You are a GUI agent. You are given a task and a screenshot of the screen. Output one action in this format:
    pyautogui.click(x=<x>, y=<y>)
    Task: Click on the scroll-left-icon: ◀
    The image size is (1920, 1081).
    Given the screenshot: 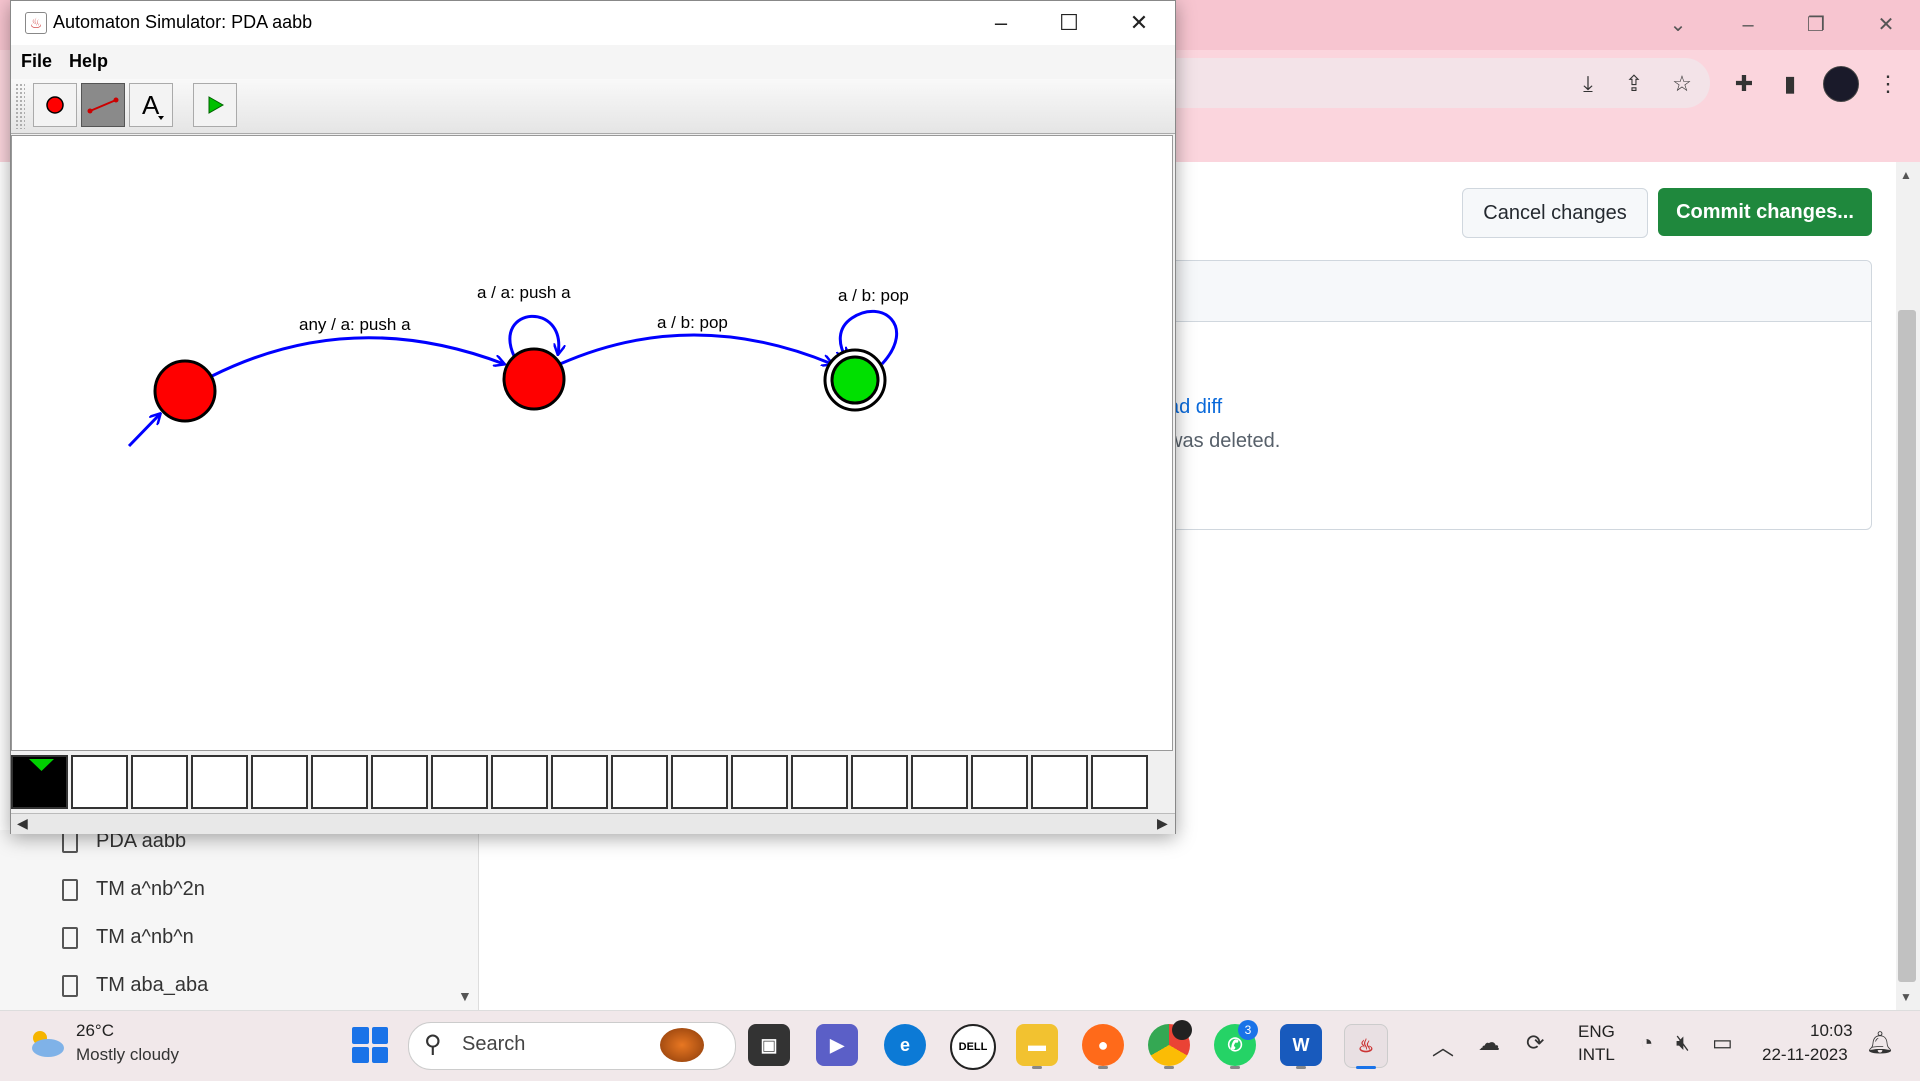 What is the action you would take?
    pyautogui.click(x=22, y=823)
    